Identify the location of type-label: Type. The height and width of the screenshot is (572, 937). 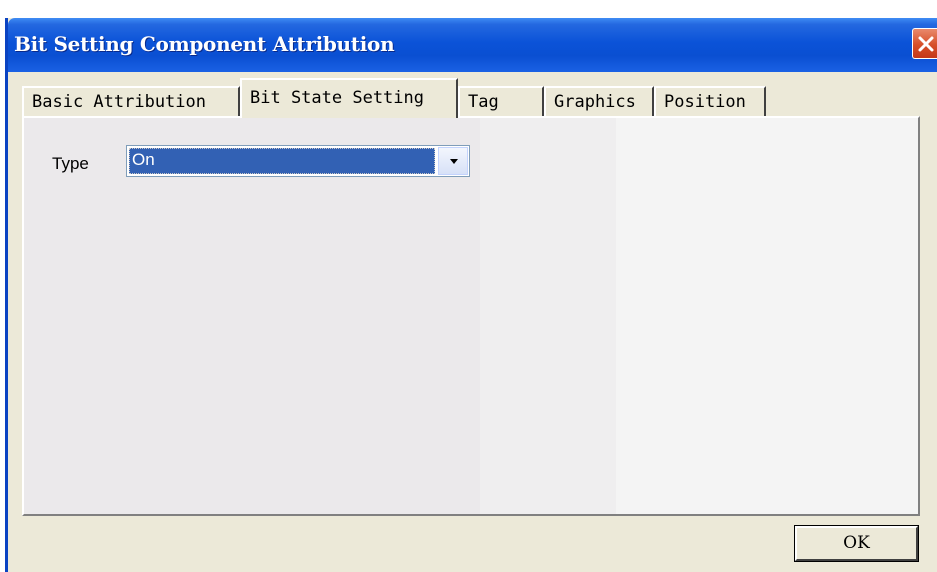
(70, 163).